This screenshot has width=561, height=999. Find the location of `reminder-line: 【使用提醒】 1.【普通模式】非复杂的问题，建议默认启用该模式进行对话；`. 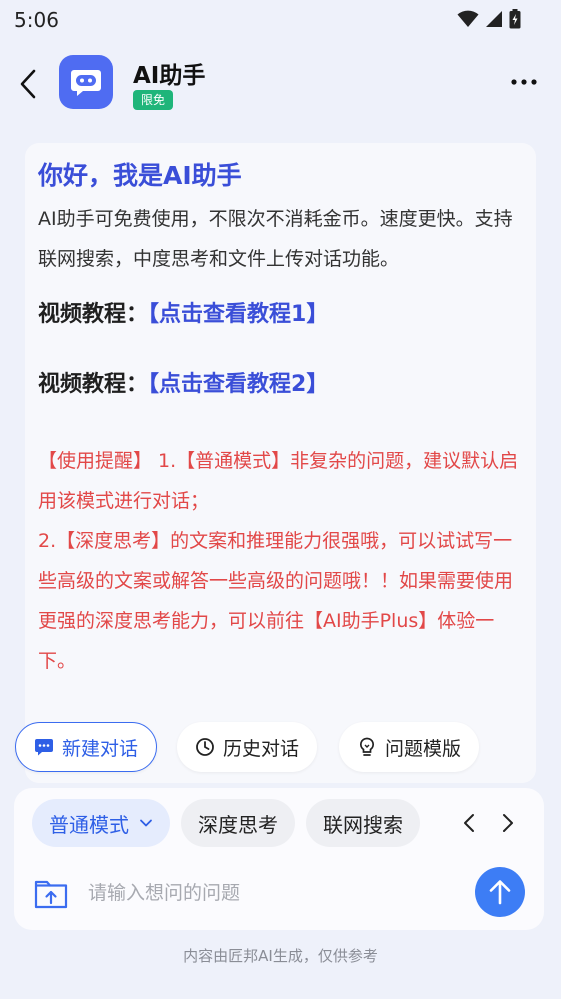

reminder-line: 【使用提醒】 1.【普通模式】非复杂的问题，建议默认启用该模式进行对话； is located at coordinates (278, 481).